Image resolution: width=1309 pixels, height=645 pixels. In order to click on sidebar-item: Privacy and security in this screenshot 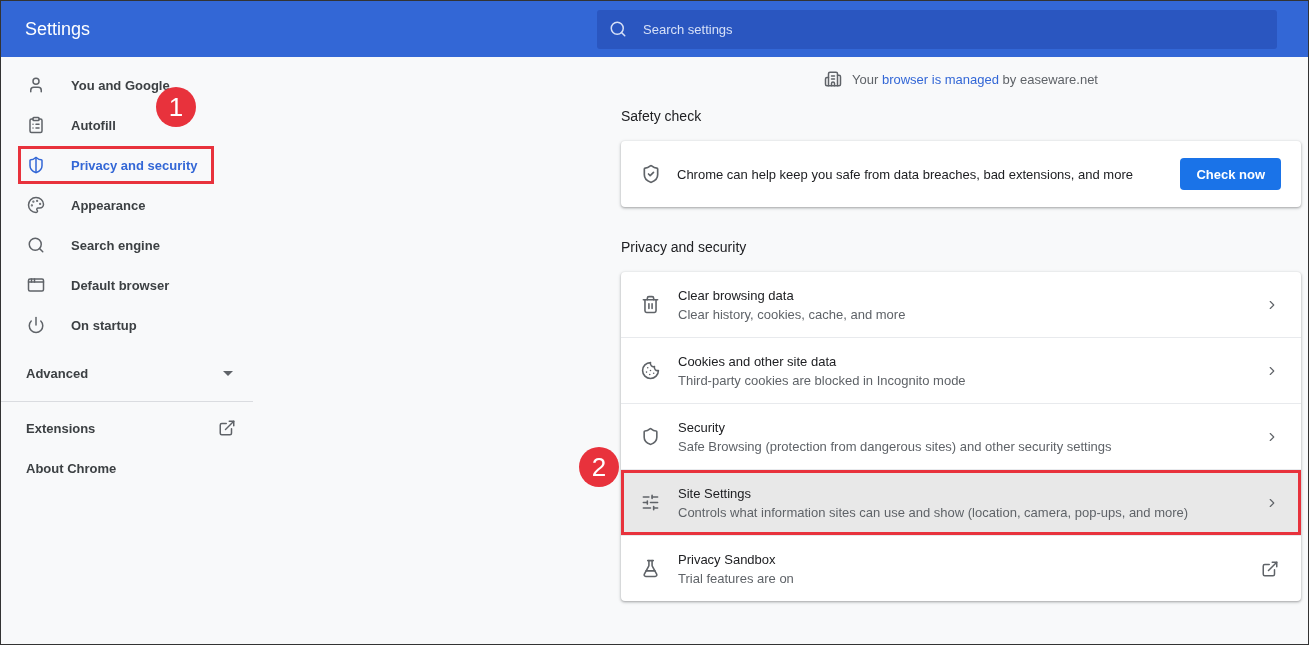, I will do `click(116, 165)`.